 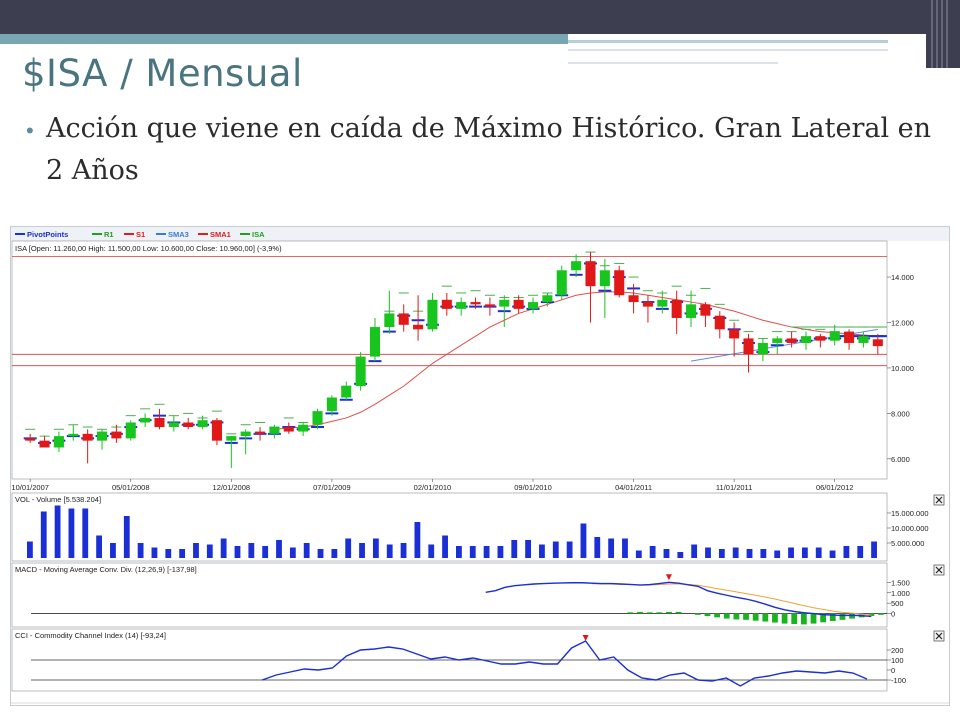 What do you see at coordinates (893, 614) in the screenshot?
I see `macd-y-tick-label: 0` at bounding box center [893, 614].